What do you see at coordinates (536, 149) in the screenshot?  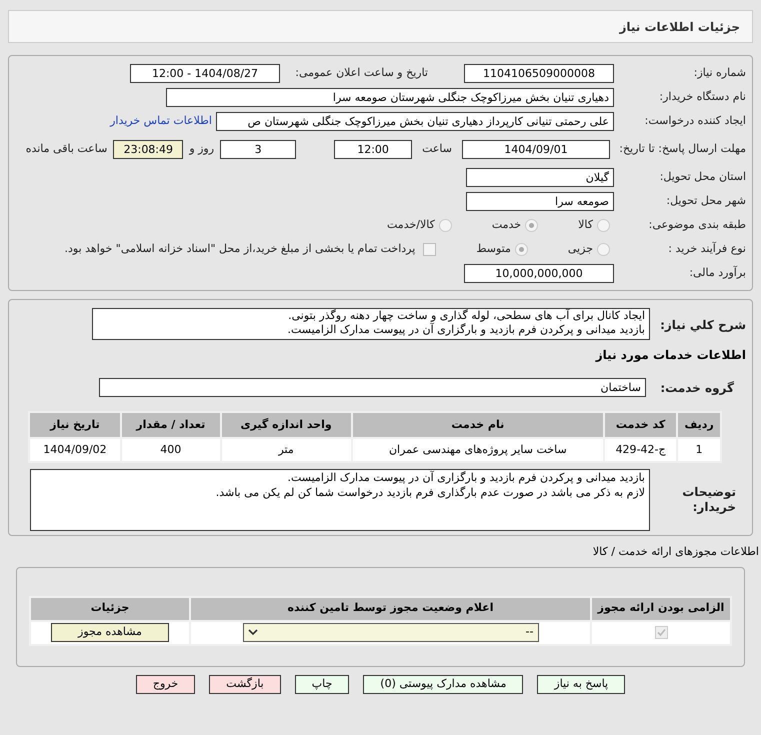 I see `text-field: 1404/09/01` at bounding box center [536, 149].